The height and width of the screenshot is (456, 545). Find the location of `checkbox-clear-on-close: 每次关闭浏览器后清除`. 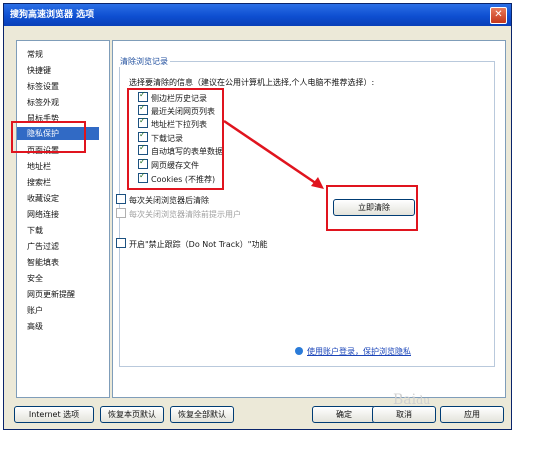

checkbox-clear-on-close: 每次关闭浏览器后清除 is located at coordinates (162, 200).